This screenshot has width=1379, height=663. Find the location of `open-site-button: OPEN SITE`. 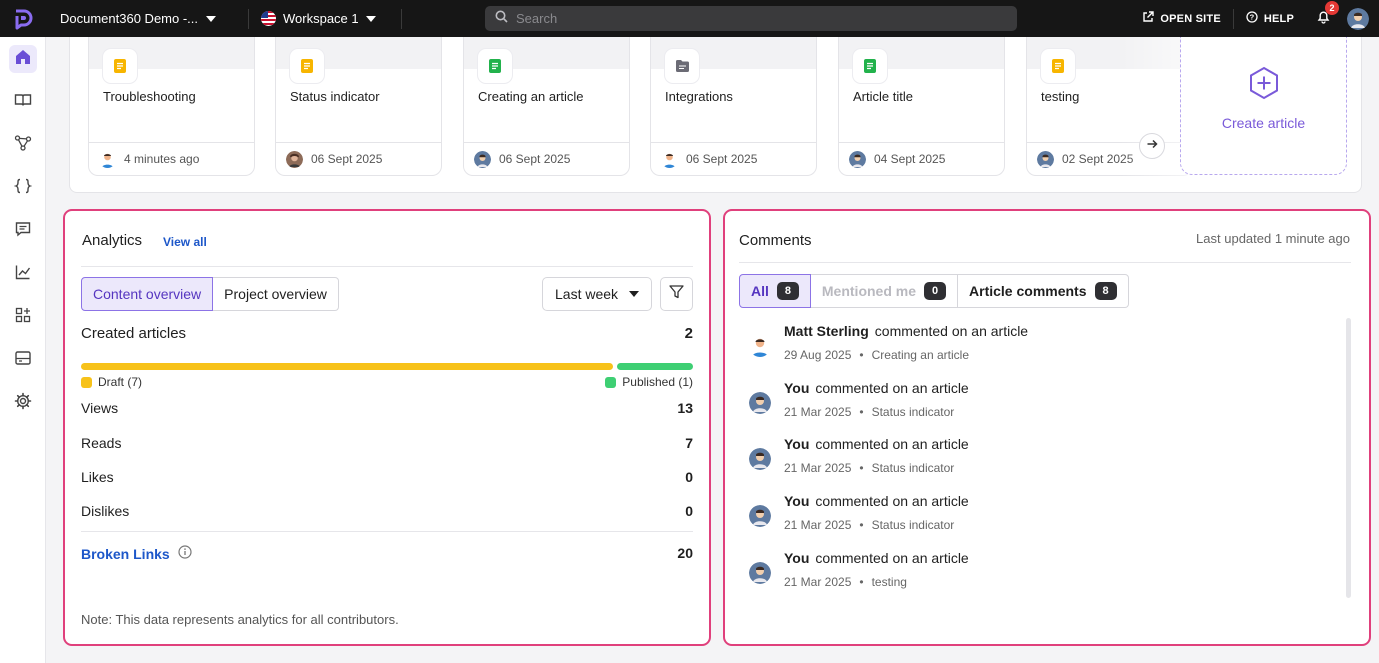

open-site-button: OPEN SITE is located at coordinates (1181, 18).